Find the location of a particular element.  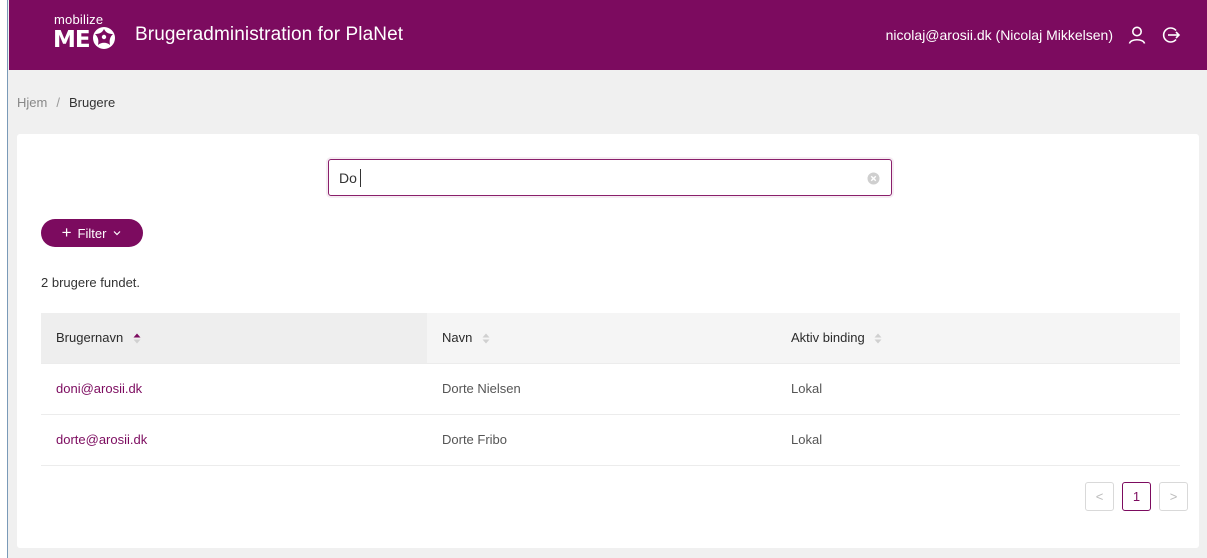

search-box is located at coordinates (610, 177).